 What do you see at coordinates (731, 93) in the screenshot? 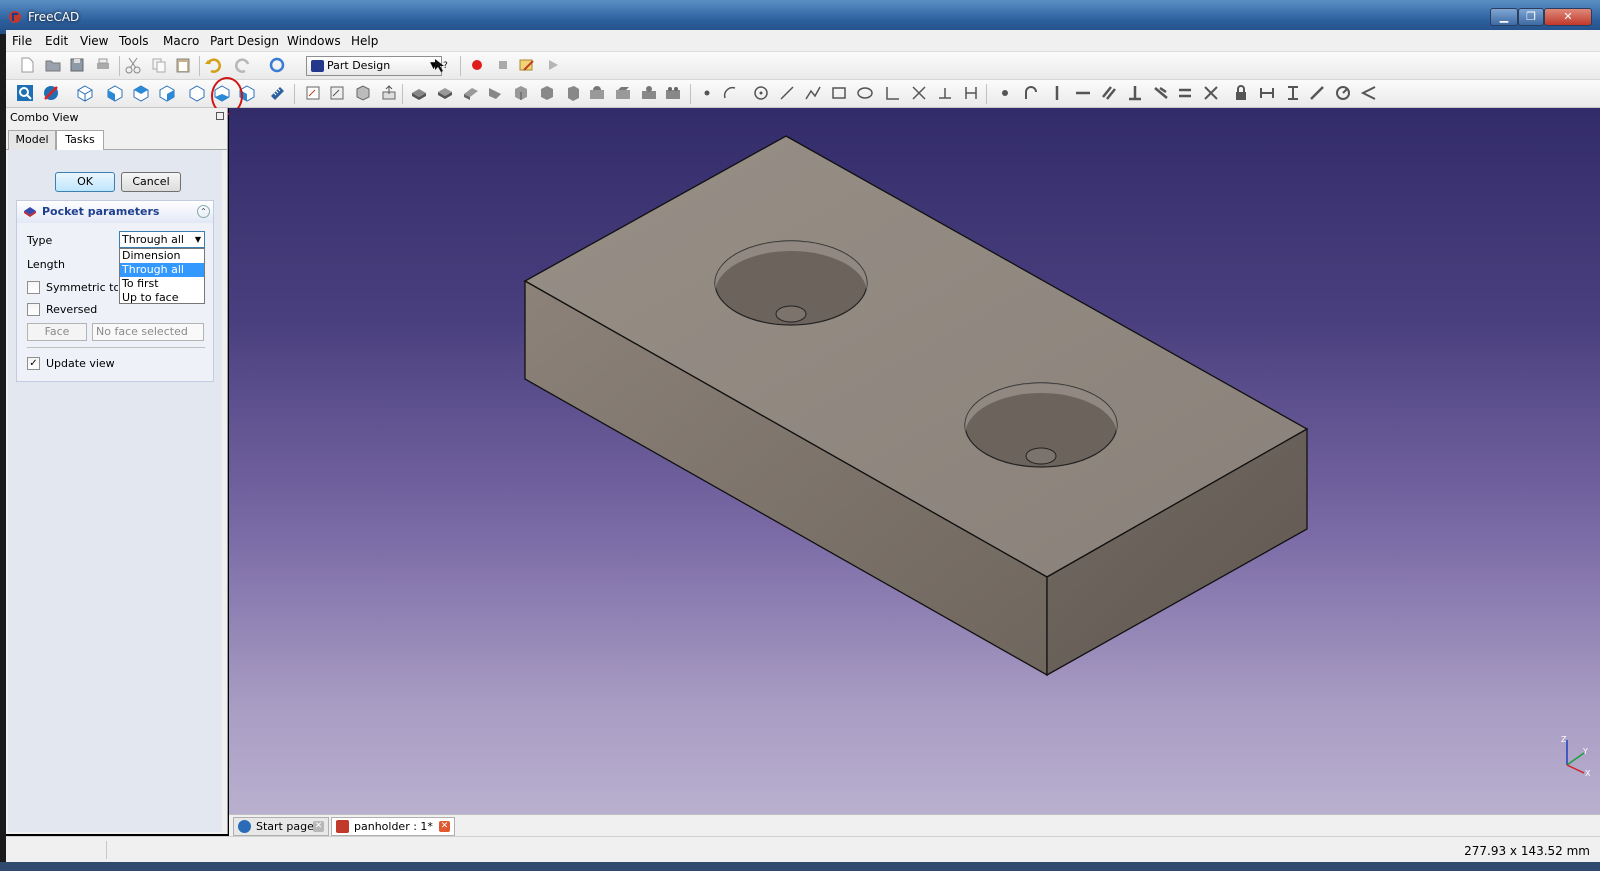
I see `sketch-arc-icon` at bounding box center [731, 93].